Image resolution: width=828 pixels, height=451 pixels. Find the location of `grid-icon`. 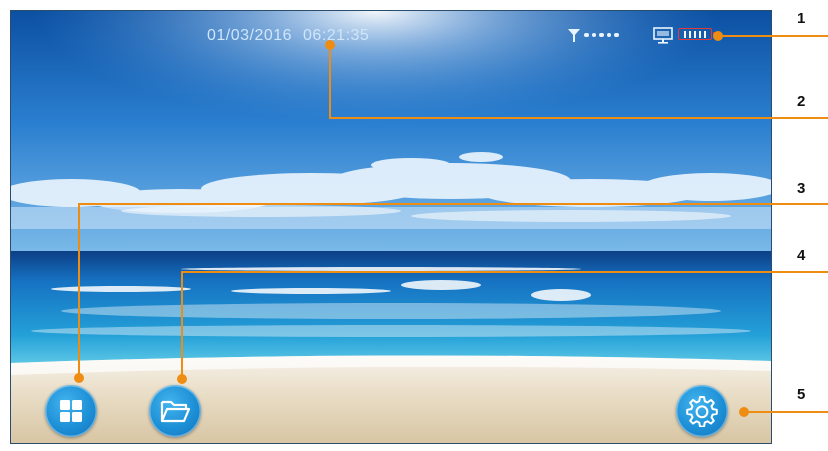

grid-icon is located at coordinates (71, 411).